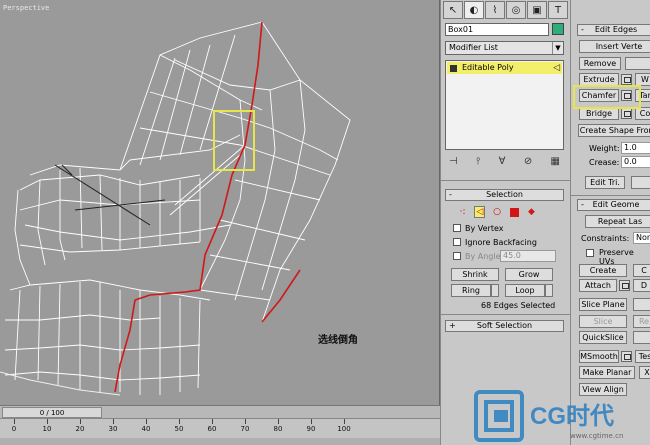  What do you see at coordinates (474, 10) in the screenshot?
I see `modify-icon: ◐` at bounding box center [474, 10].